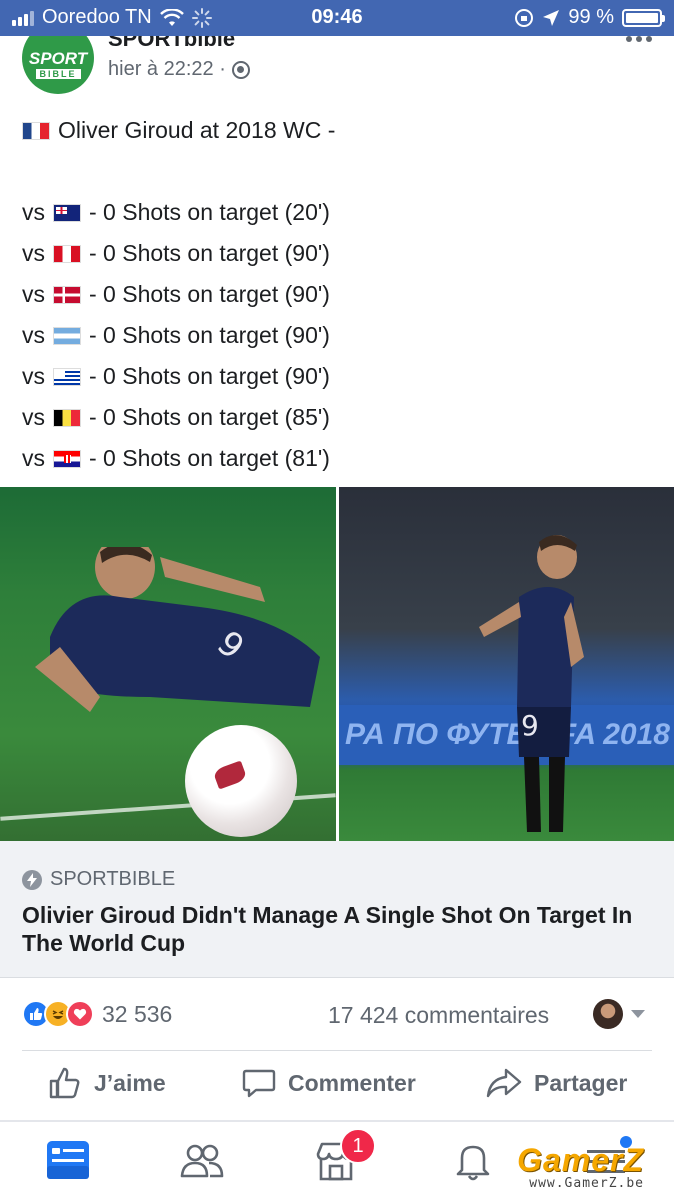 The height and width of the screenshot is (1200, 674). I want to click on caret-down-icon, so click(638, 1014).